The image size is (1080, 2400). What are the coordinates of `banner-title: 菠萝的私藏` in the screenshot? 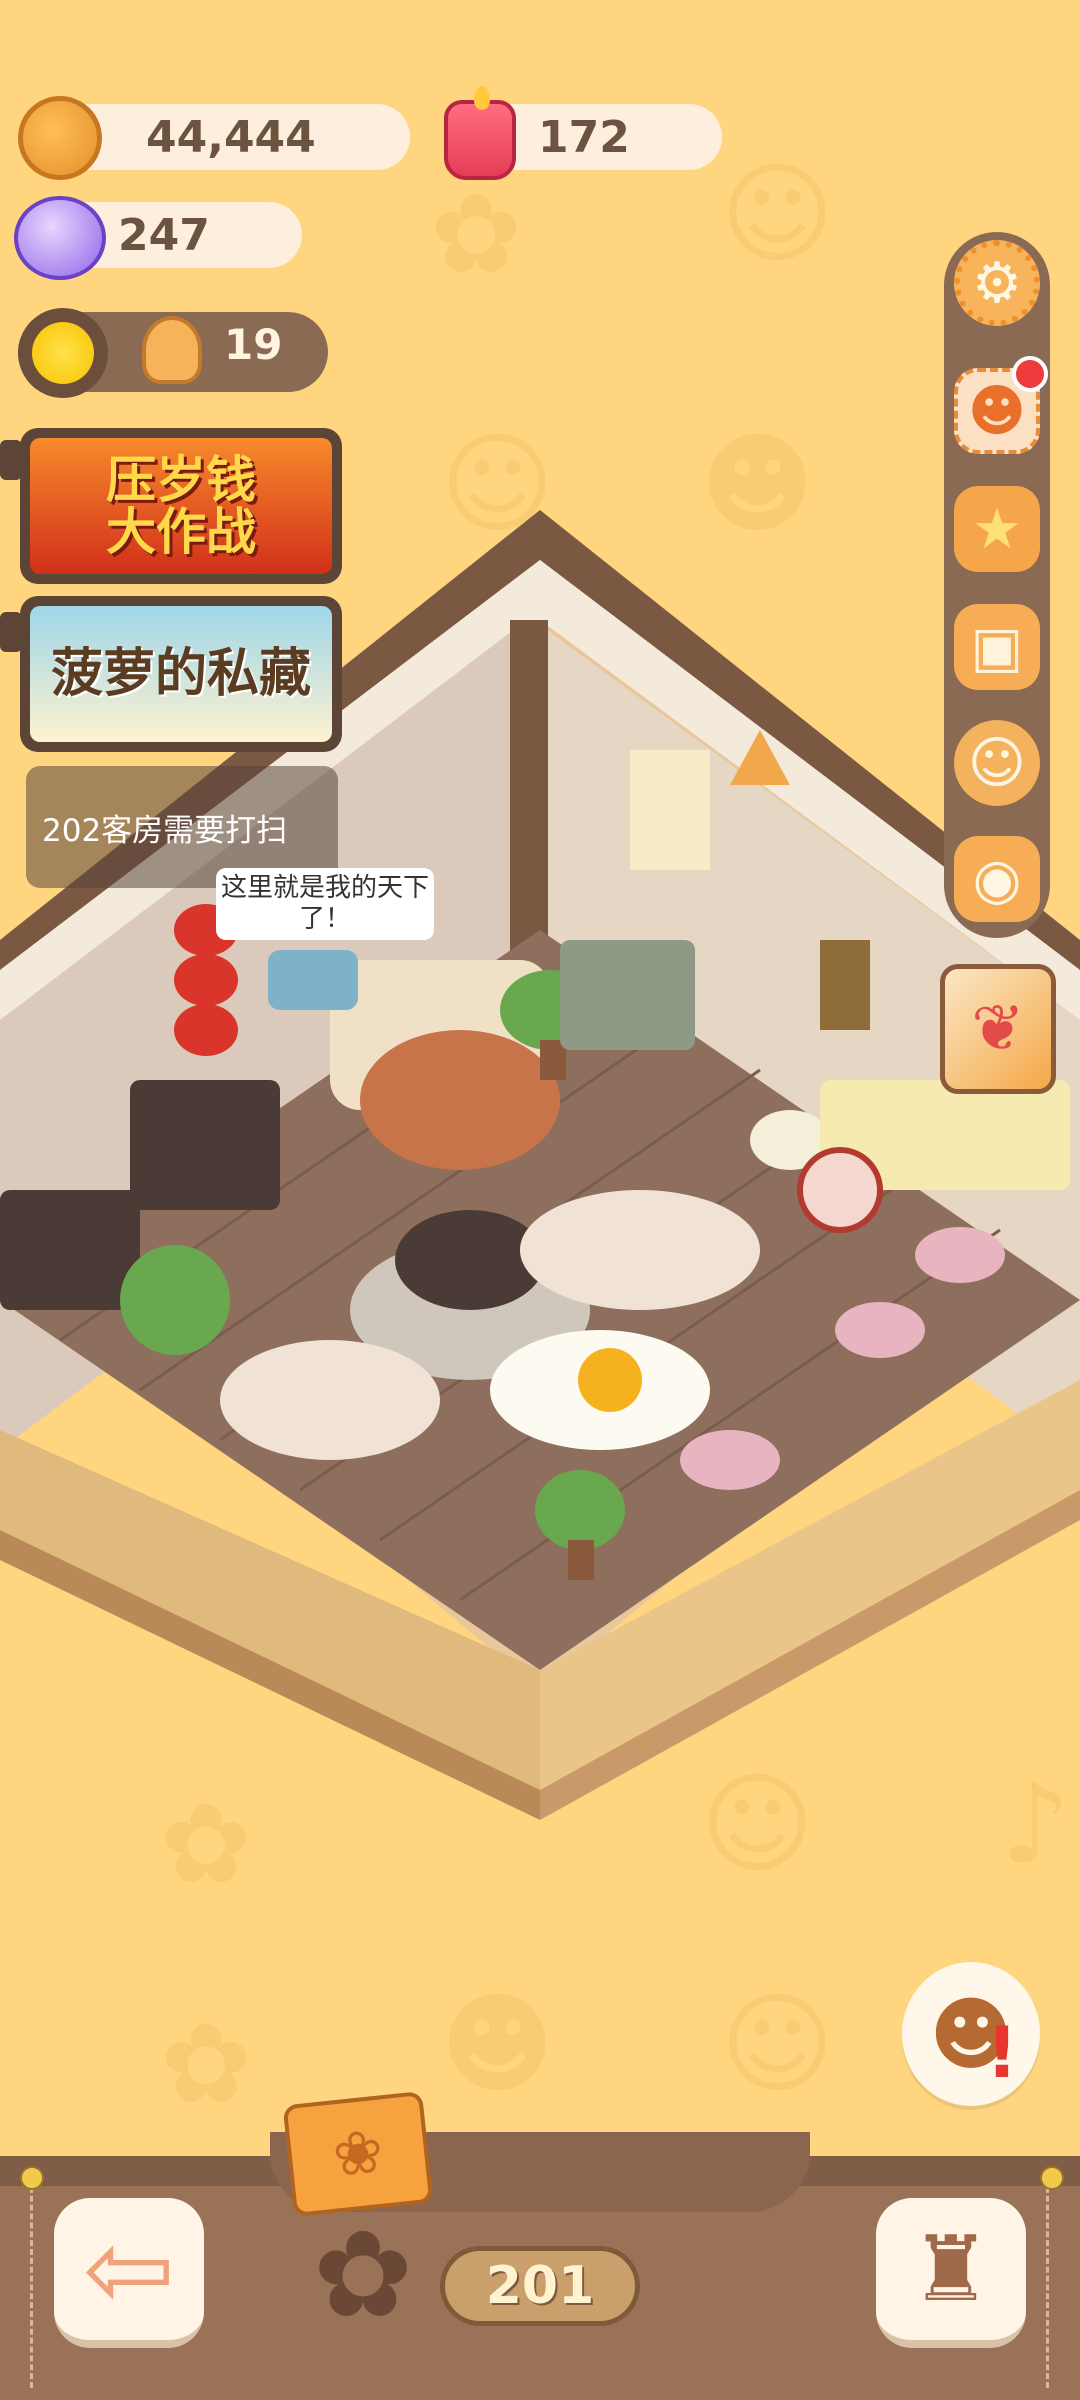 It's located at (180, 673).